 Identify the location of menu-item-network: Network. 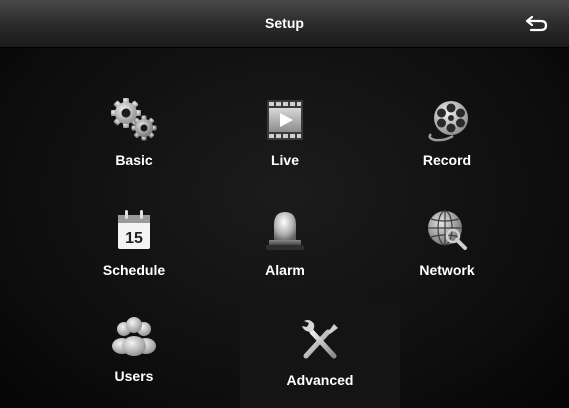
(447, 254).